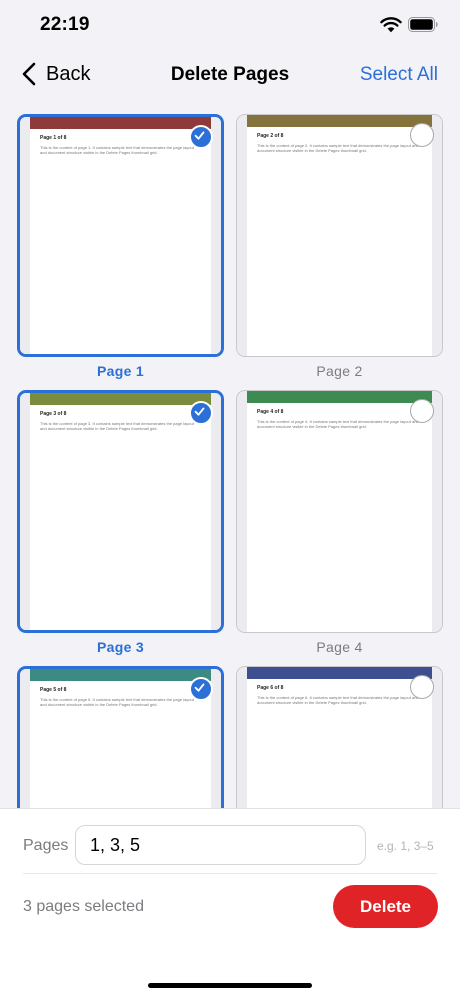 The height and width of the screenshot is (996, 460). What do you see at coordinates (65, 24) in the screenshot?
I see `status-time: 22:19` at bounding box center [65, 24].